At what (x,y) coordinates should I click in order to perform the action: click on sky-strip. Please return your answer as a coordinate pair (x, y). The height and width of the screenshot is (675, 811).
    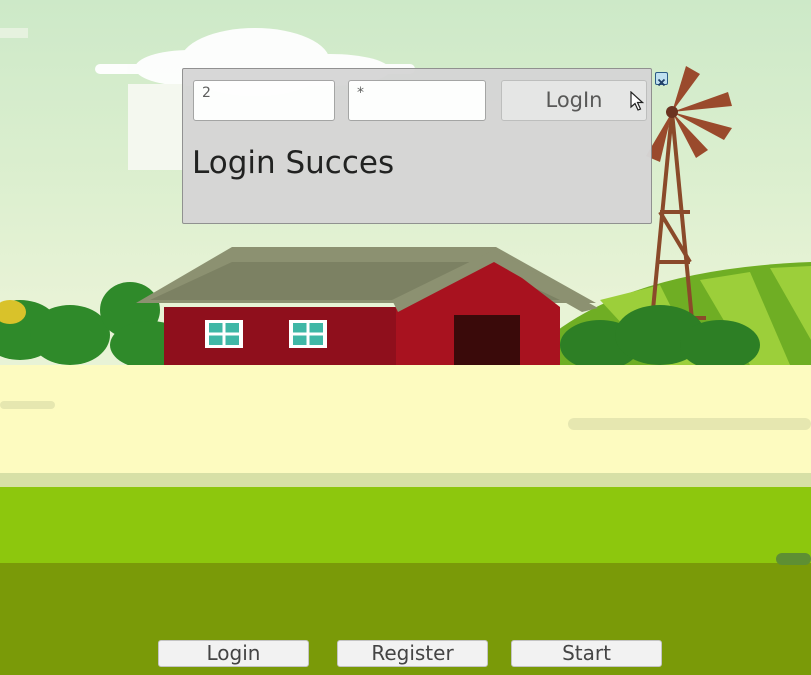
    Looking at the image, I should click on (14, 33).